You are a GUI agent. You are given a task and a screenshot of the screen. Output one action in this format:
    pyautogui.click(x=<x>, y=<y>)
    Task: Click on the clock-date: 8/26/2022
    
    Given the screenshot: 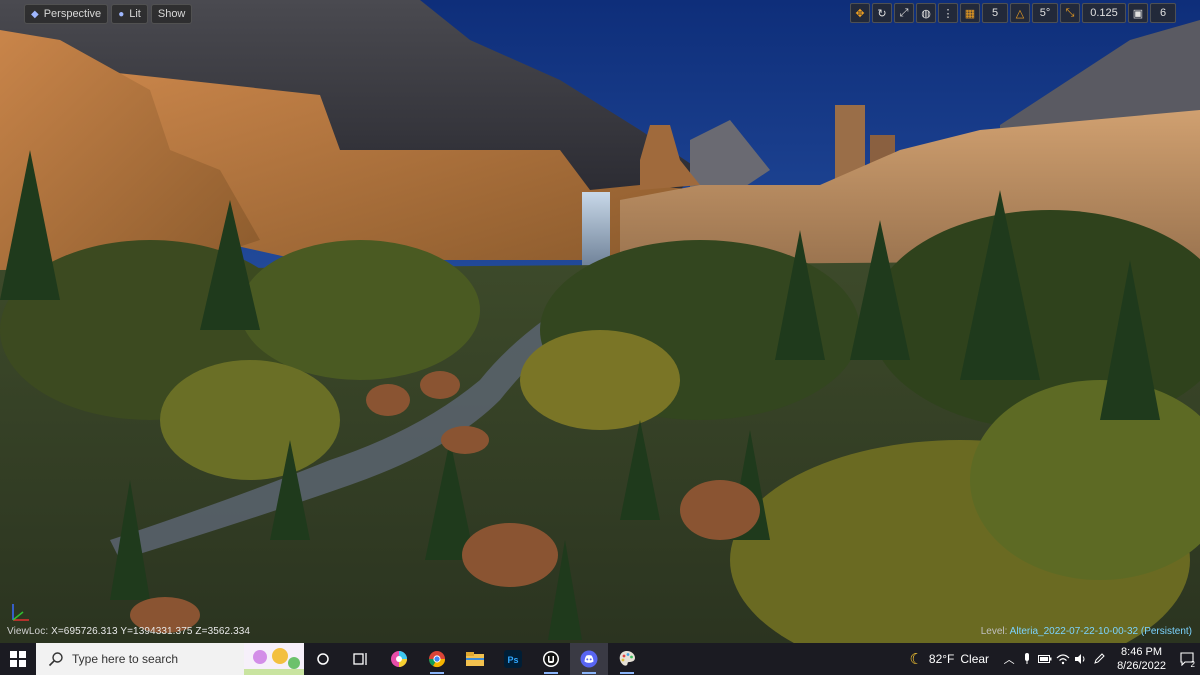 What is the action you would take?
    pyautogui.click(x=1141, y=666)
    